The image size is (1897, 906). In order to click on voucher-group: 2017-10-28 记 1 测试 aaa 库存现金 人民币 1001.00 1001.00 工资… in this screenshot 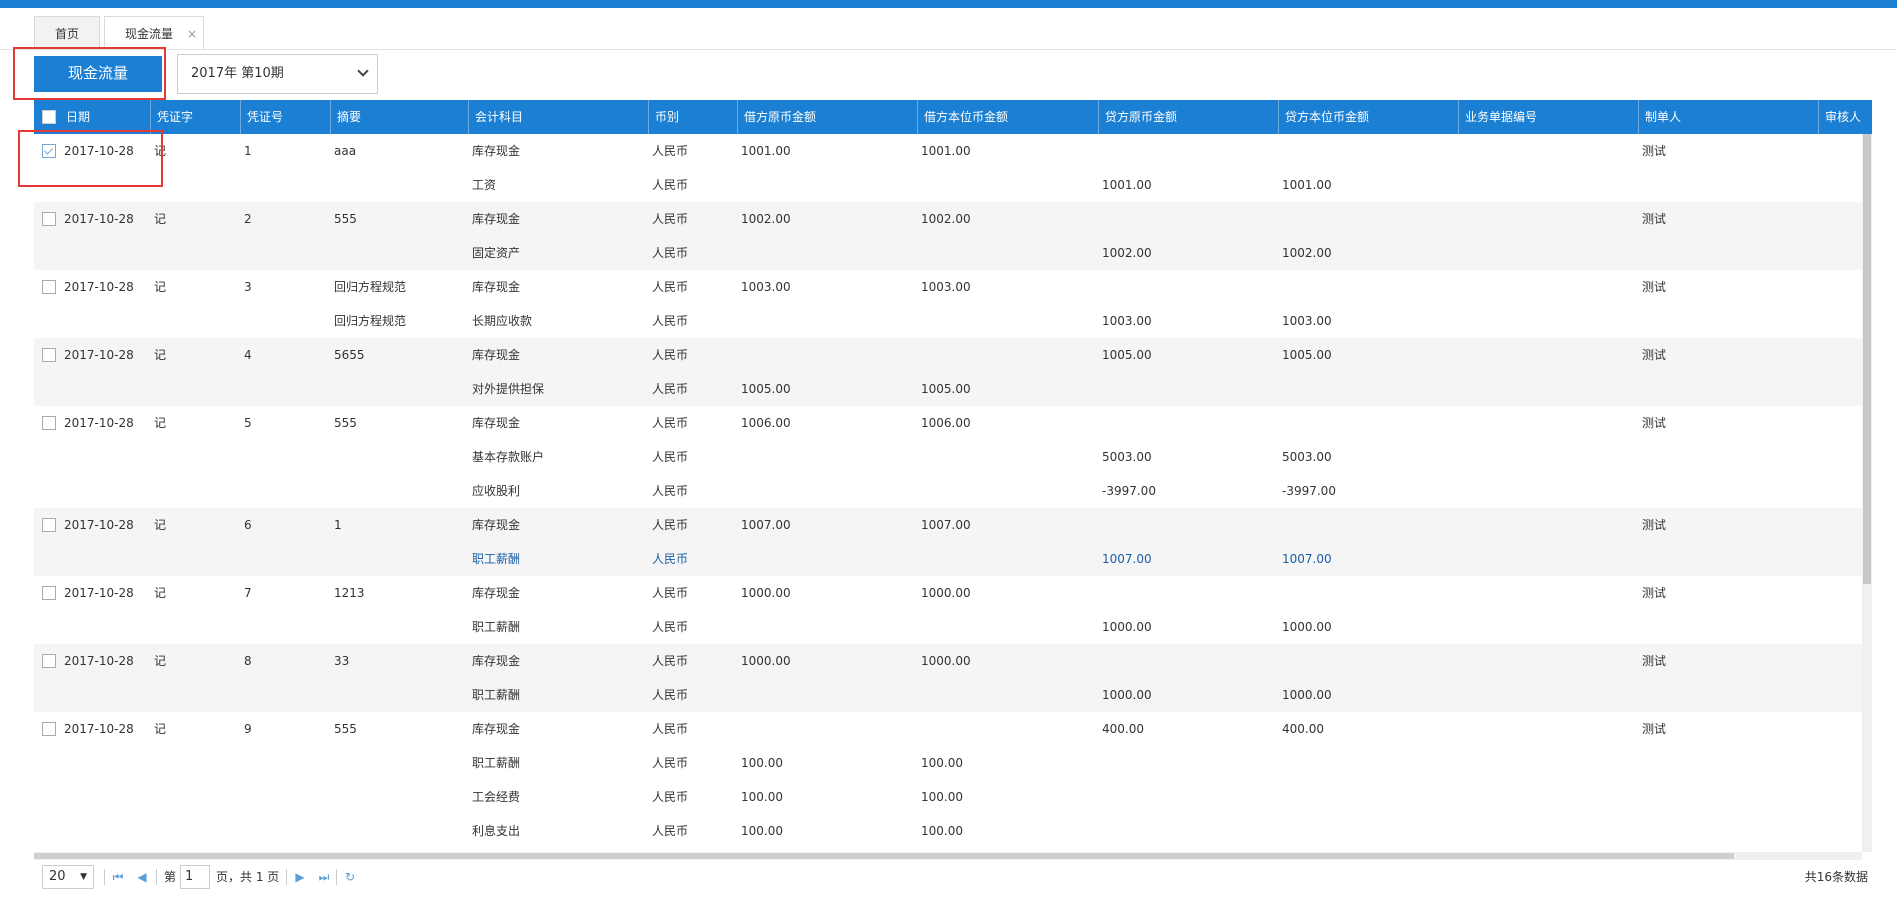, I will do `click(948, 168)`.